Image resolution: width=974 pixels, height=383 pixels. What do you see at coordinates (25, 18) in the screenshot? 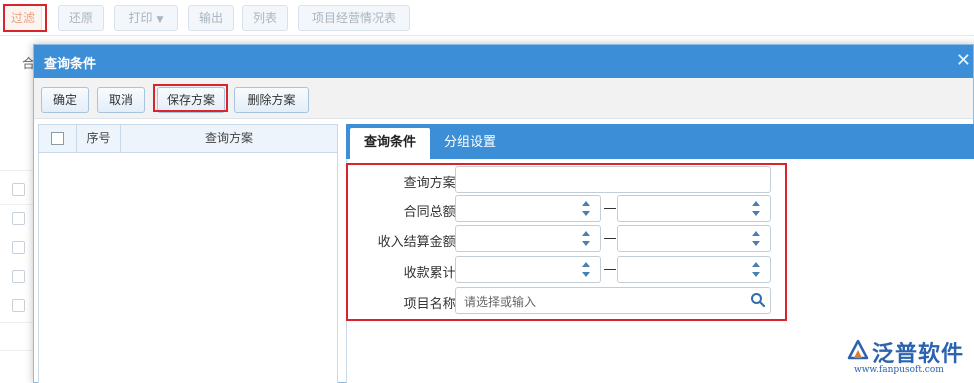
I see `filter-highlight-box` at bounding box center [25, 18].